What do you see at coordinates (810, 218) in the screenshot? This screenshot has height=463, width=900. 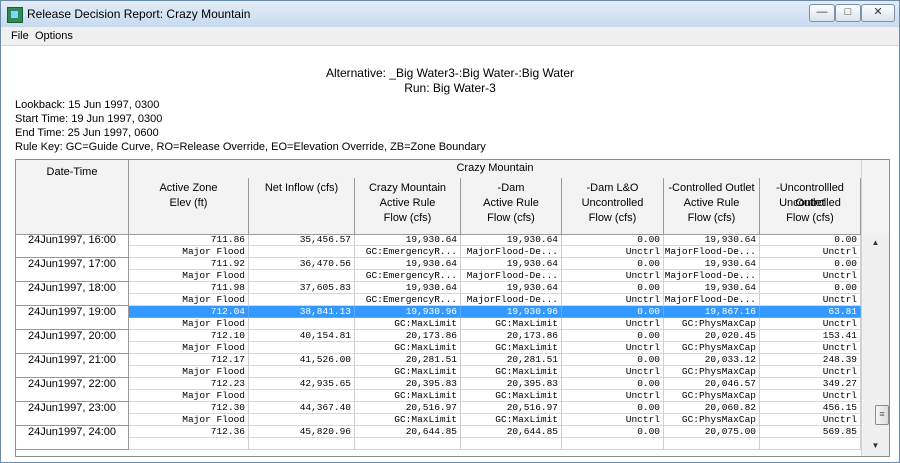 I see `column-header-line: Flow (cfs)` at bounding box center [810, 218].